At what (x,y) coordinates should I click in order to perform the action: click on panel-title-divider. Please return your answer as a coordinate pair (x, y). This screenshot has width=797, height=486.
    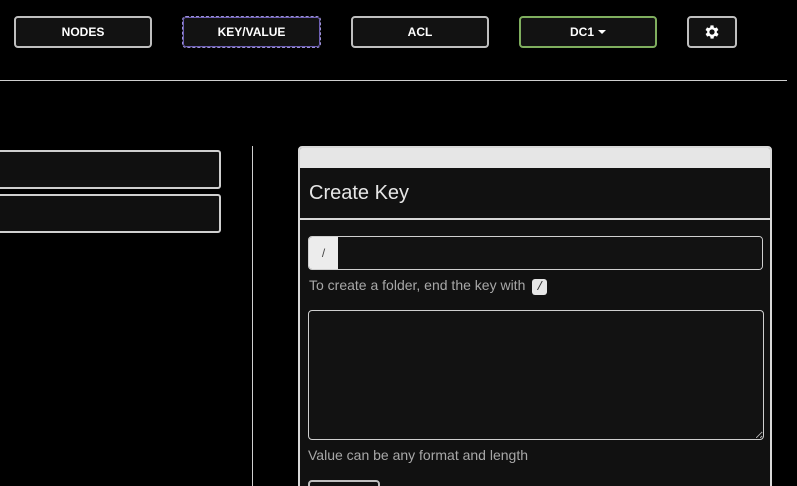
    Looking at the image, I should click on (535, 219).